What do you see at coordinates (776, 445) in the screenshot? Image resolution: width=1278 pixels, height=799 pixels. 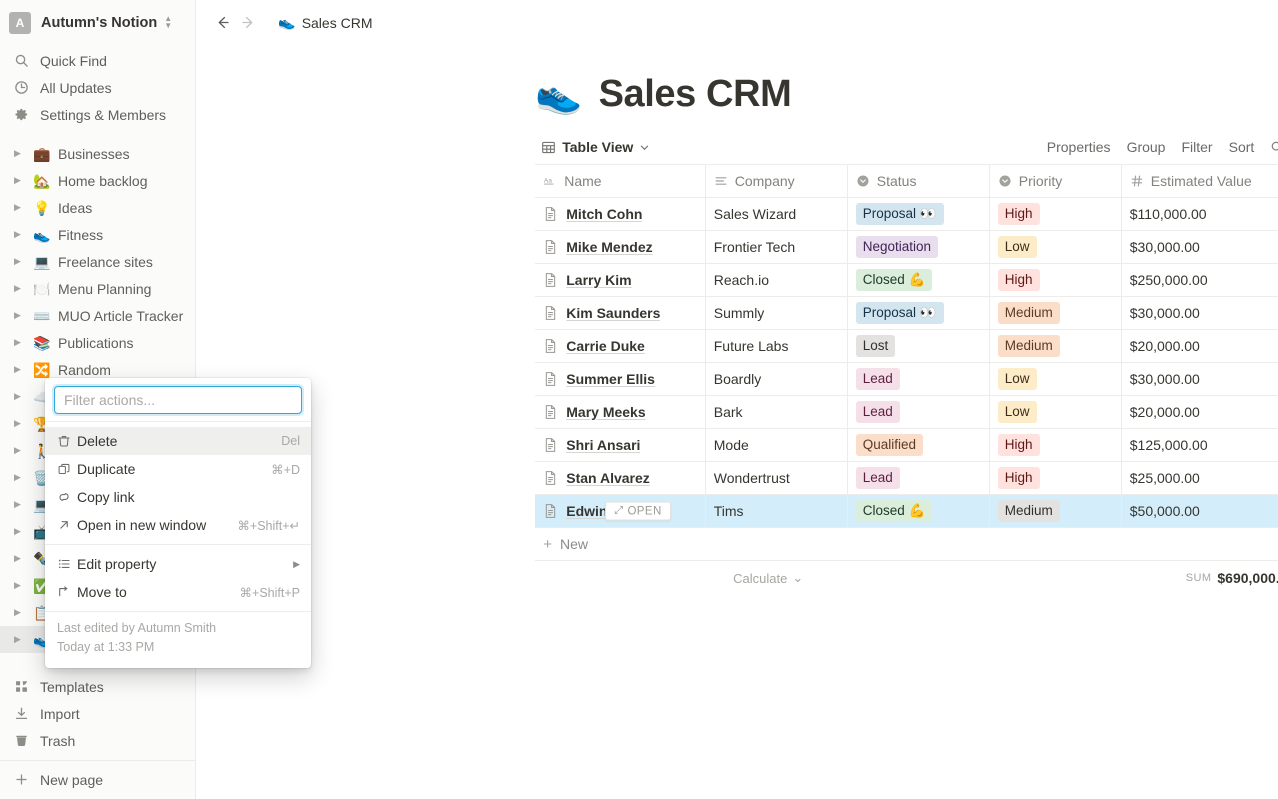 I see `cell-company: Mode` at bounding box center [776, 445].